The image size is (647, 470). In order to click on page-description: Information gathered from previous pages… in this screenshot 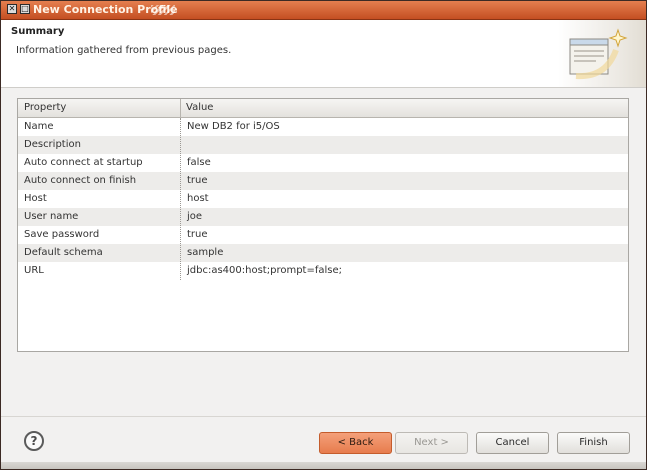, I will do `click(124, 50)`.